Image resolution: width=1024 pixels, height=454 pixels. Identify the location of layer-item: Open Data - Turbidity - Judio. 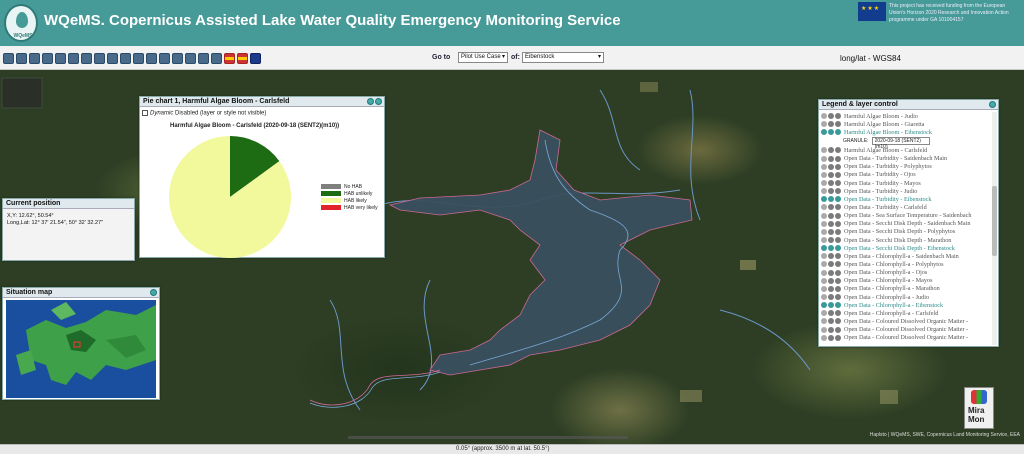
(906, 191).